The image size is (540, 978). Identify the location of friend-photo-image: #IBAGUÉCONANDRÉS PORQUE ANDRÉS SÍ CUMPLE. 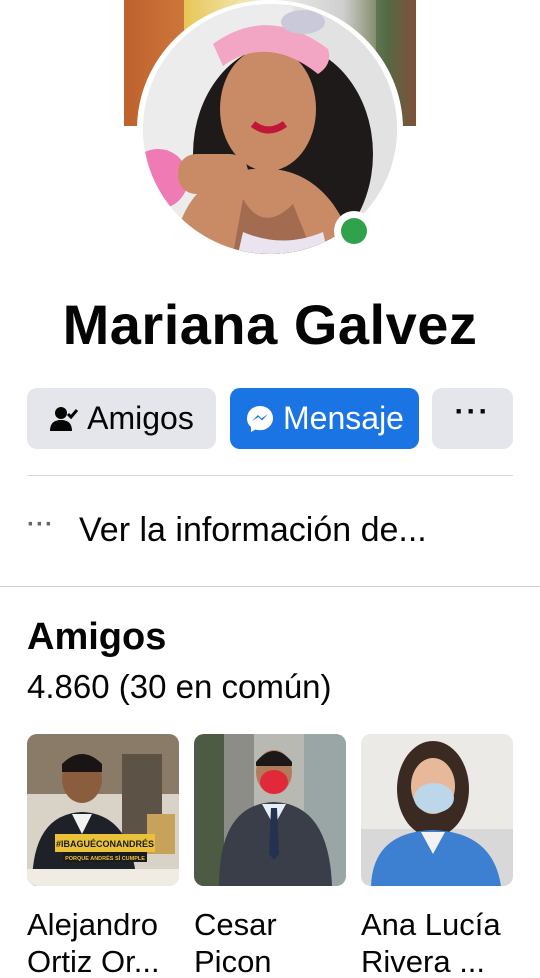
(103, 810).